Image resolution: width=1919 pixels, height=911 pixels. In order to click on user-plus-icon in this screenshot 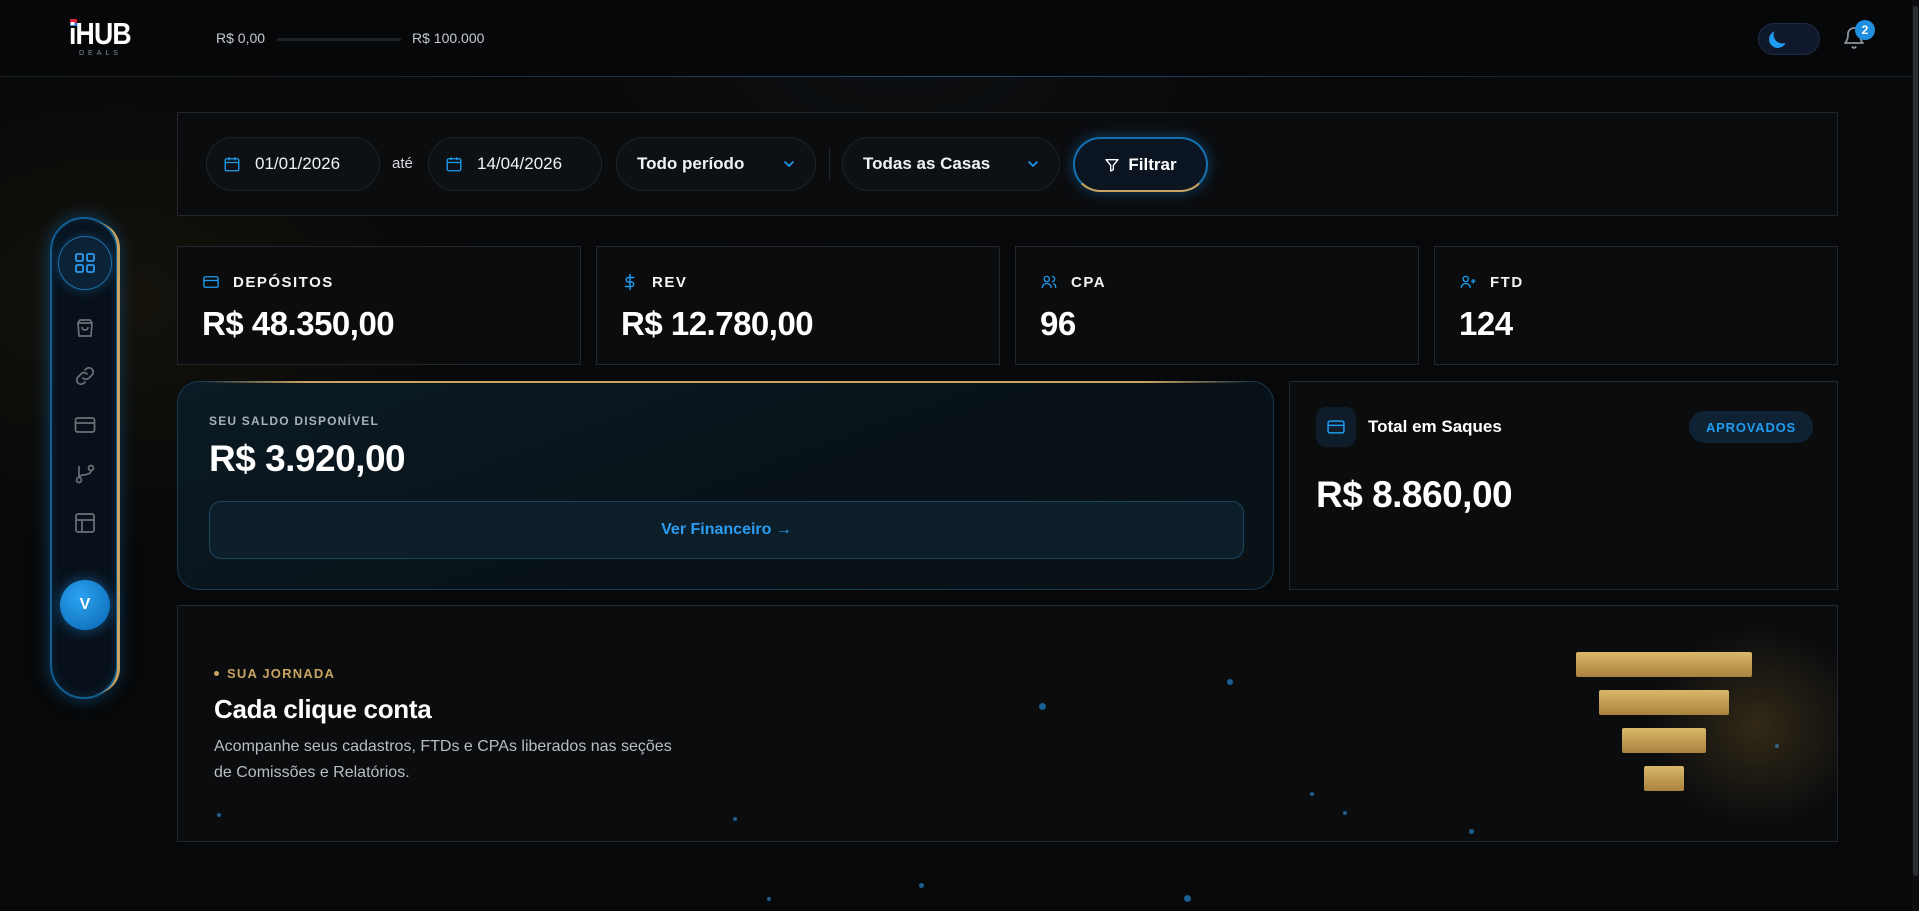, I will do `click(1468, 282)`.